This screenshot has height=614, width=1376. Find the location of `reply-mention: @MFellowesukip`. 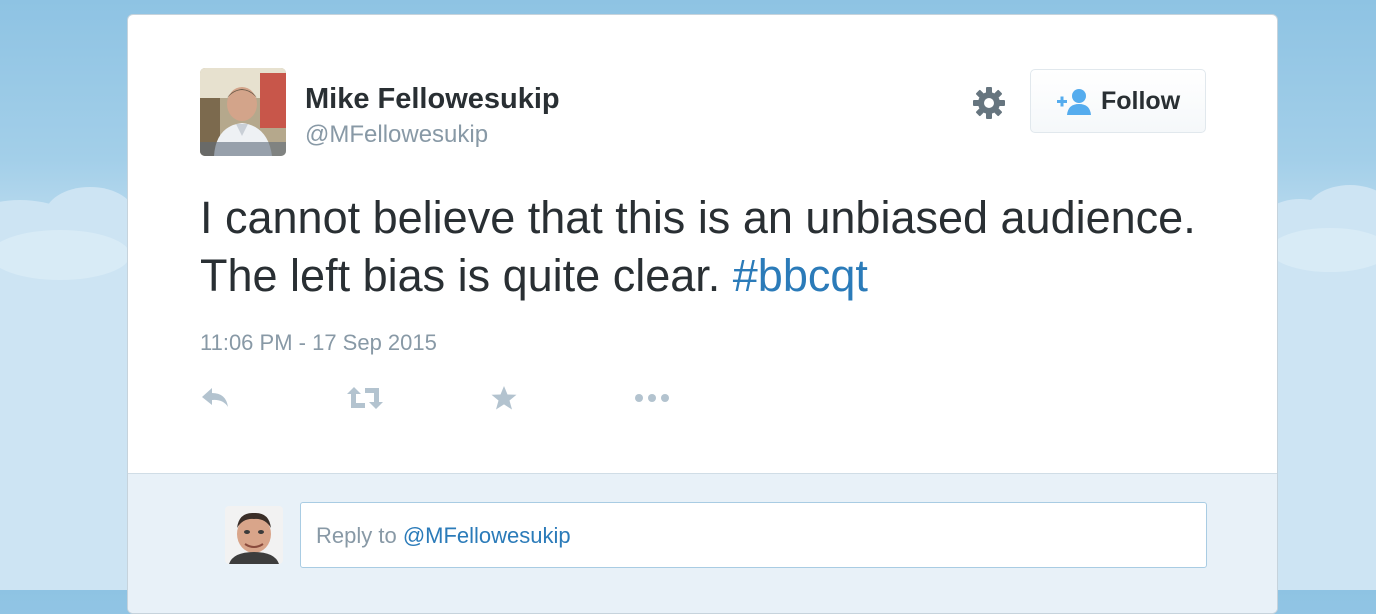

reply-mention: @MFellowesukip is located at coordinates (486, 535).